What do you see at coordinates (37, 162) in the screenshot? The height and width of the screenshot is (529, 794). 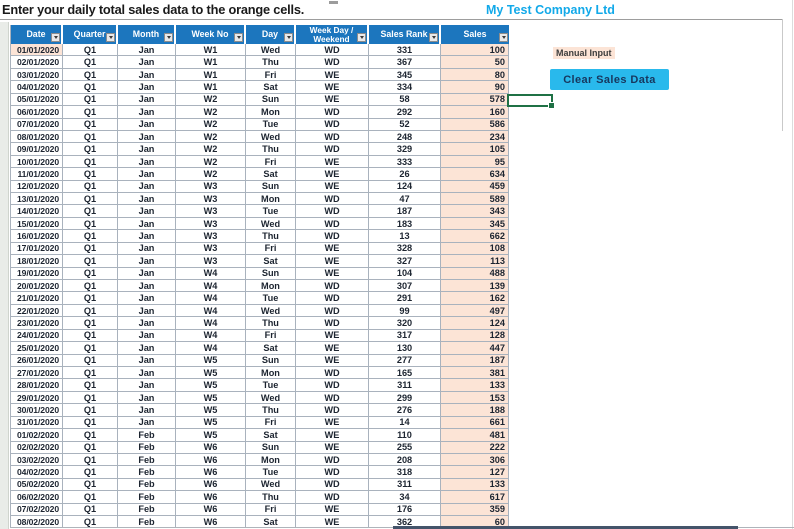 I see `cell-date: 10/01/2020` at bounding box center [37, 162].